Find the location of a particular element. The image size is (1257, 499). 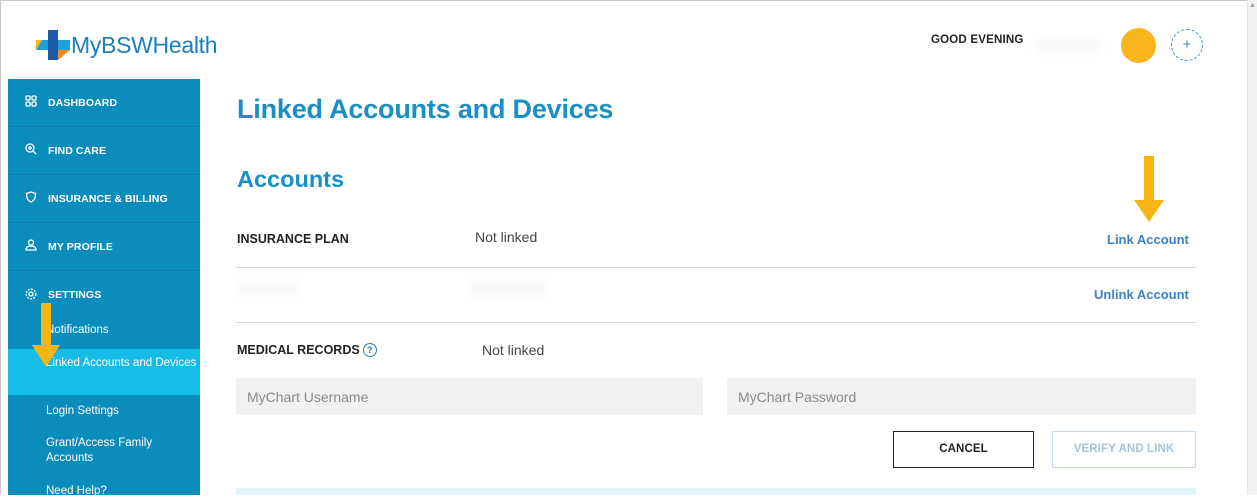

verify-and-link-button: VERIFY AND LINK is located at coordinates (1124, 449).